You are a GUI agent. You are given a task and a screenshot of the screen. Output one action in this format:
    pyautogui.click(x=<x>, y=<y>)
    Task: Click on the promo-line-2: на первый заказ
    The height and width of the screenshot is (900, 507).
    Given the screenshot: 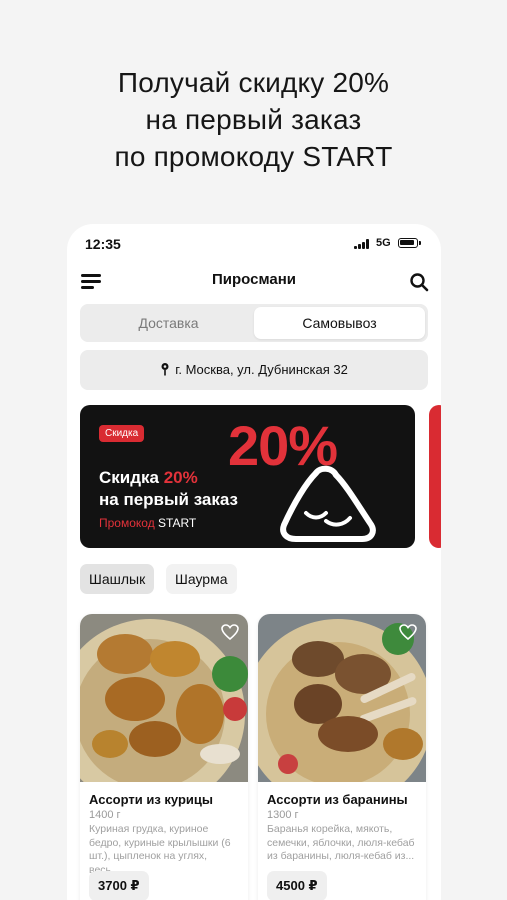 What is the action you would take?
    pyautogui.click(x=253, y=119)
    